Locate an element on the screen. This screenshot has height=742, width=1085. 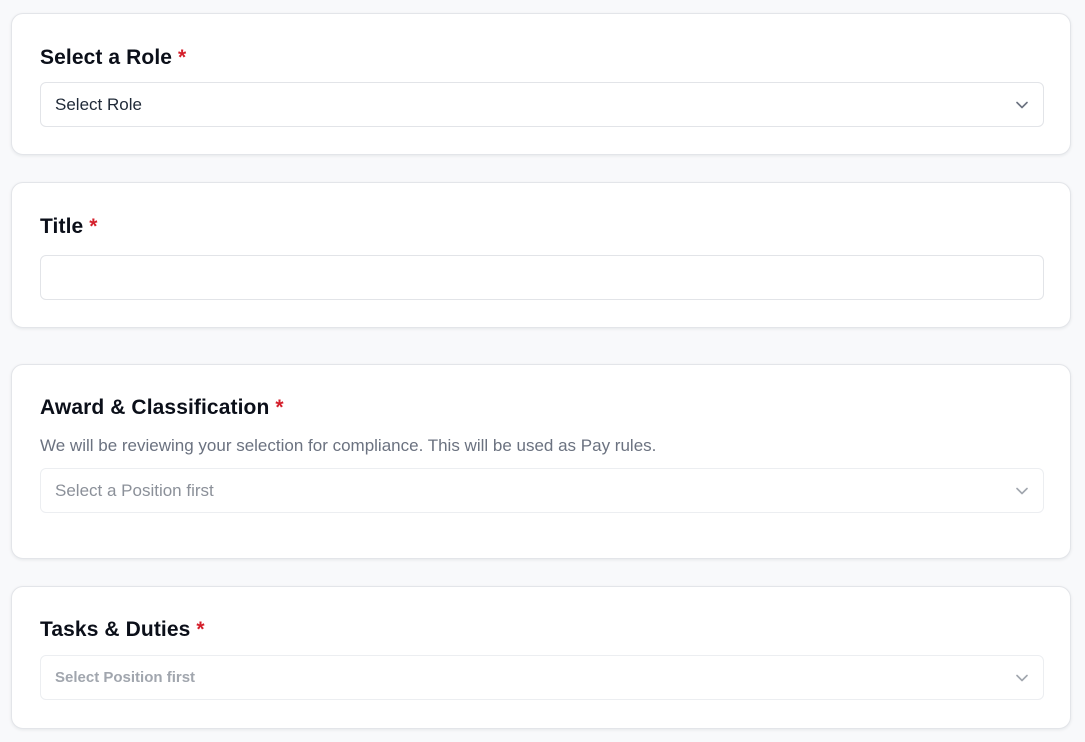
role-select: Select Role is located at coordinates (542, 104).